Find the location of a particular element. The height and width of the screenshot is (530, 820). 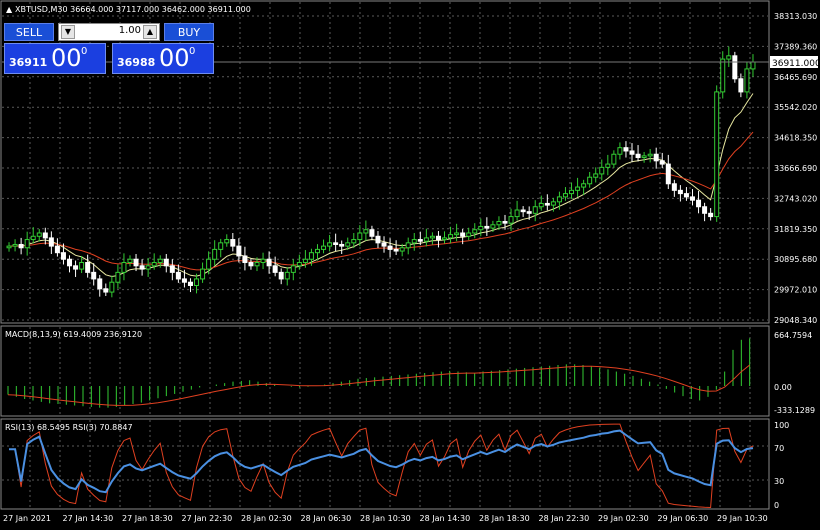

rsi-axis-100: 100 is located at coordinates (781, 425).